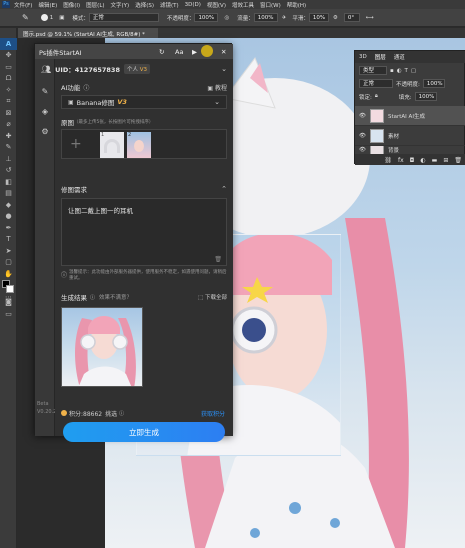 The height and width of the screenshot is (548, 465). What do you see at coordinates (206, 17) in the screenshot?
I see `opacity-field: 100%` at bounding box center [206, 17].